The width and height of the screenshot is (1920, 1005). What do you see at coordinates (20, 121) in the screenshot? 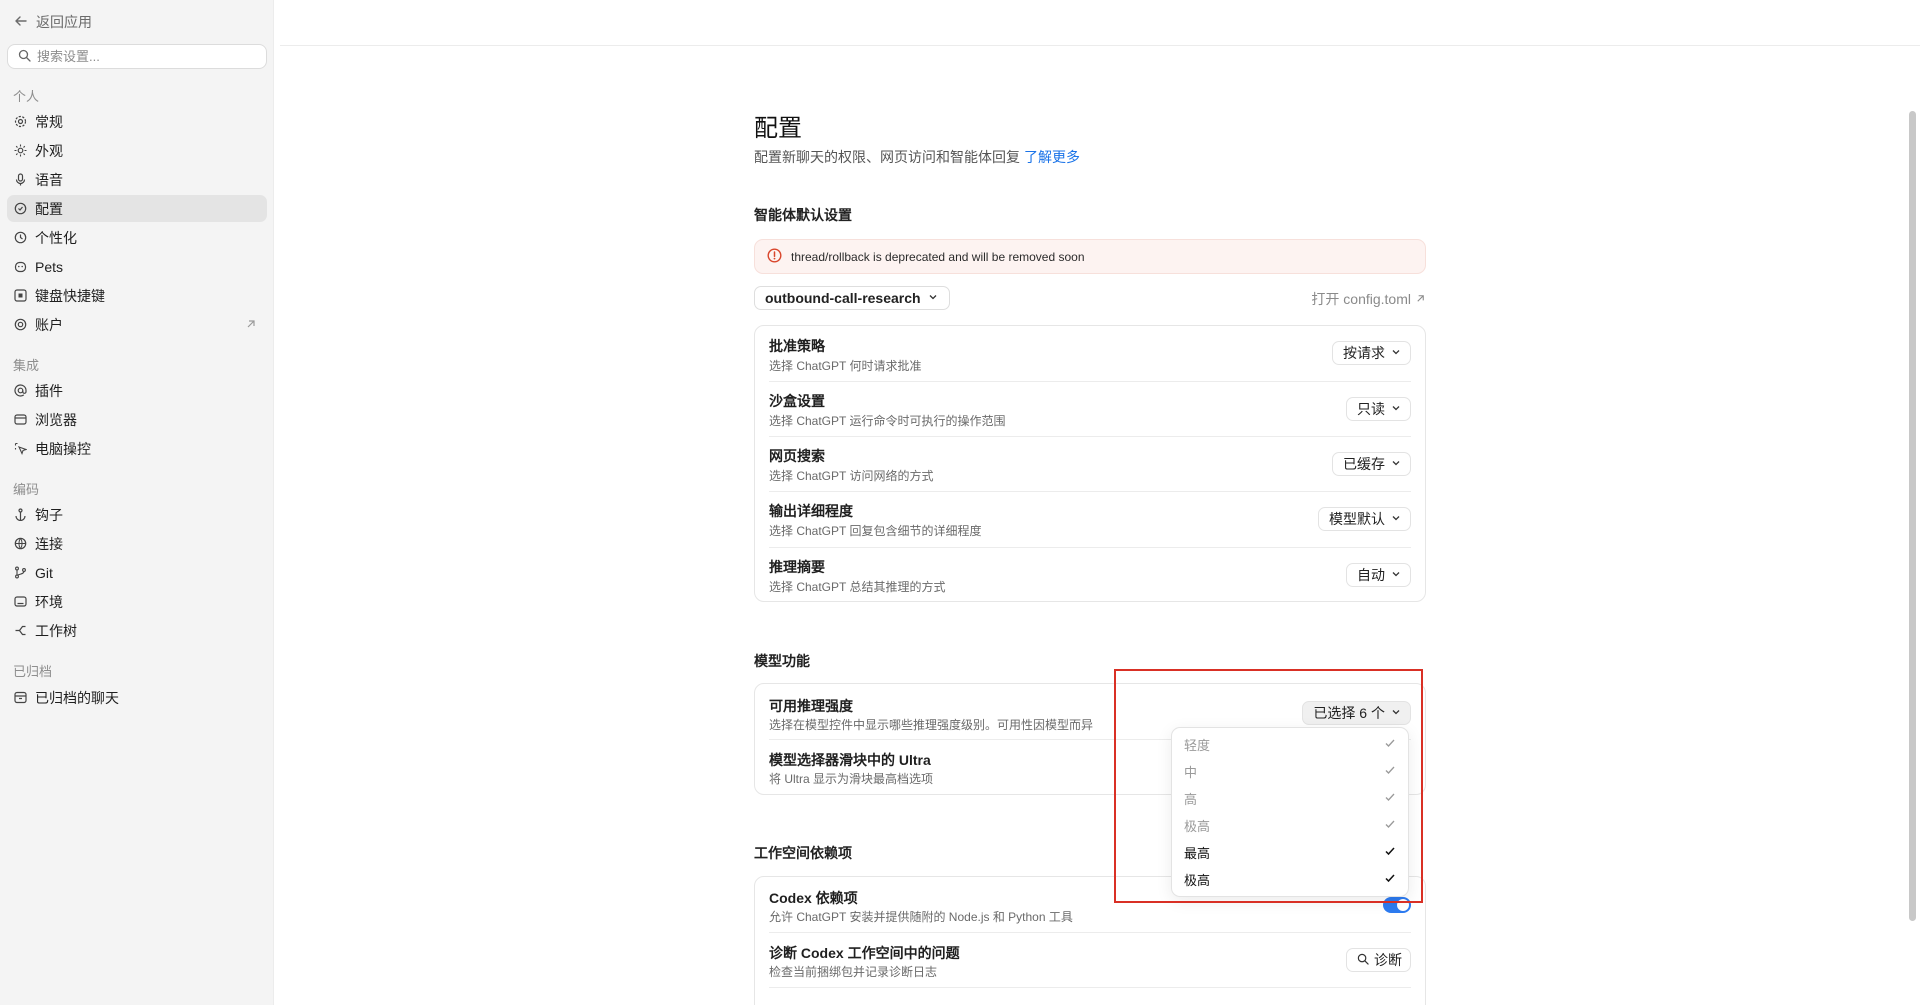
I see `gear-icon` at bounding box center [20, 121].